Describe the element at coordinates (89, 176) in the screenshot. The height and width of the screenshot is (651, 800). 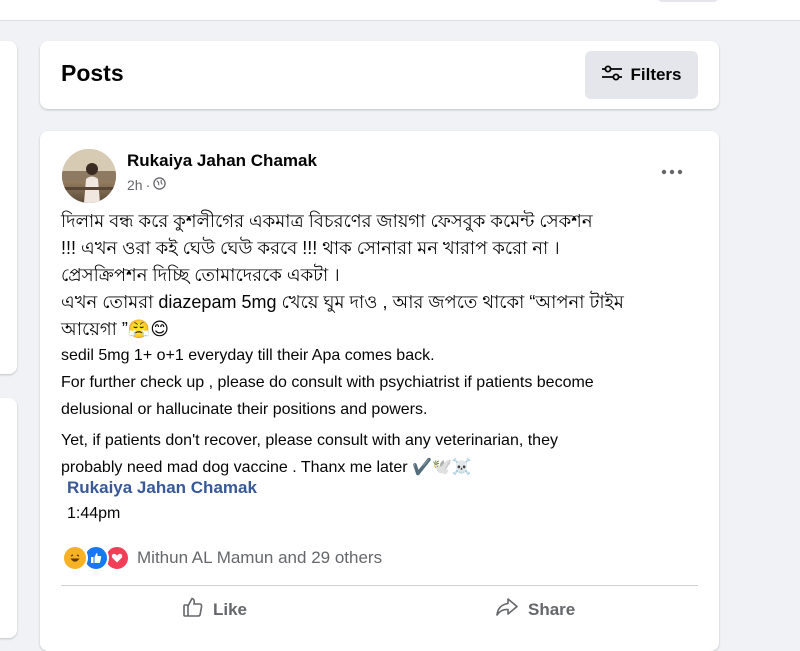
I see `avatar` at that location.